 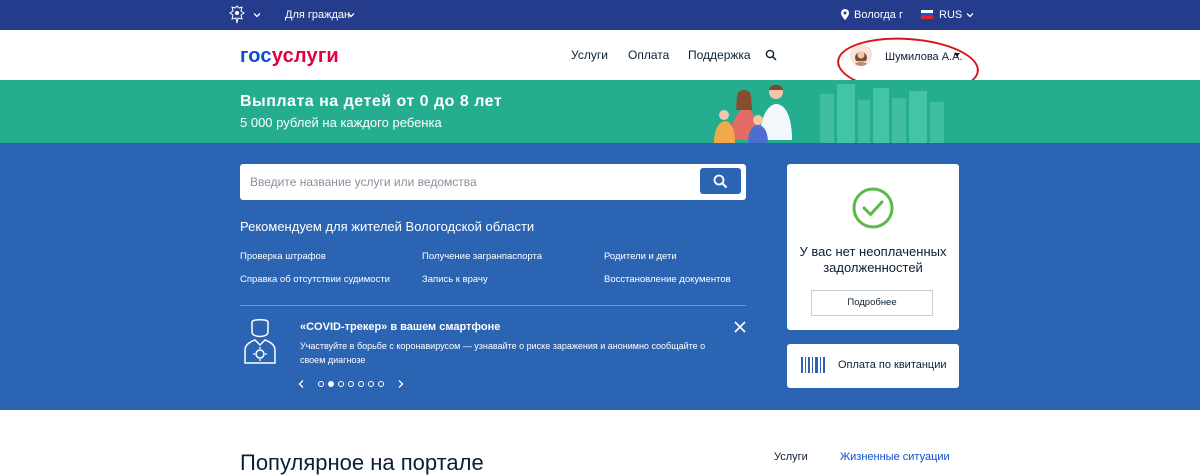 I want to click on rec-link-passport: Получение загранпаспорта, so click(x=482, y=256).